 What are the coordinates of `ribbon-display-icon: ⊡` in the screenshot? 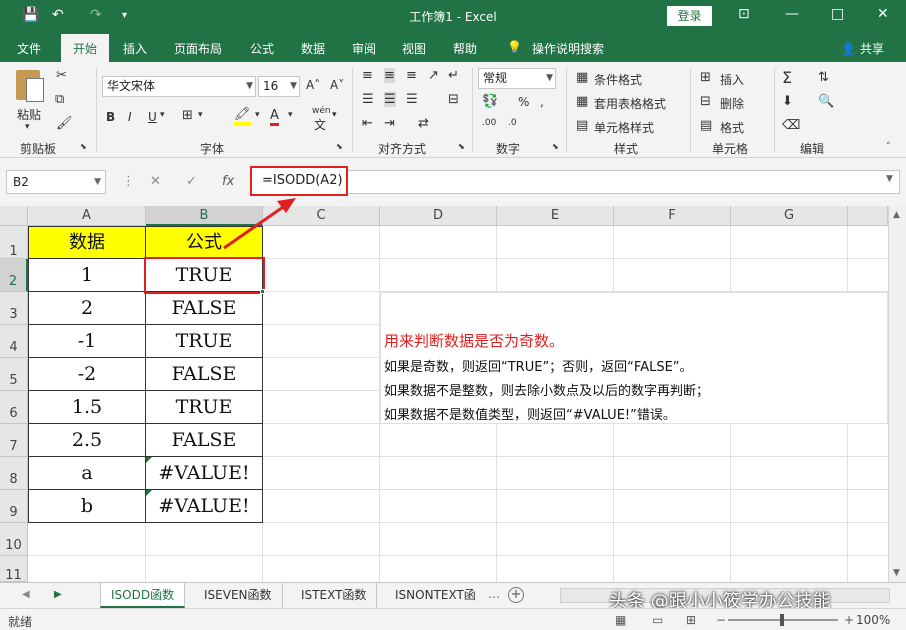 It's located at (744, 14).